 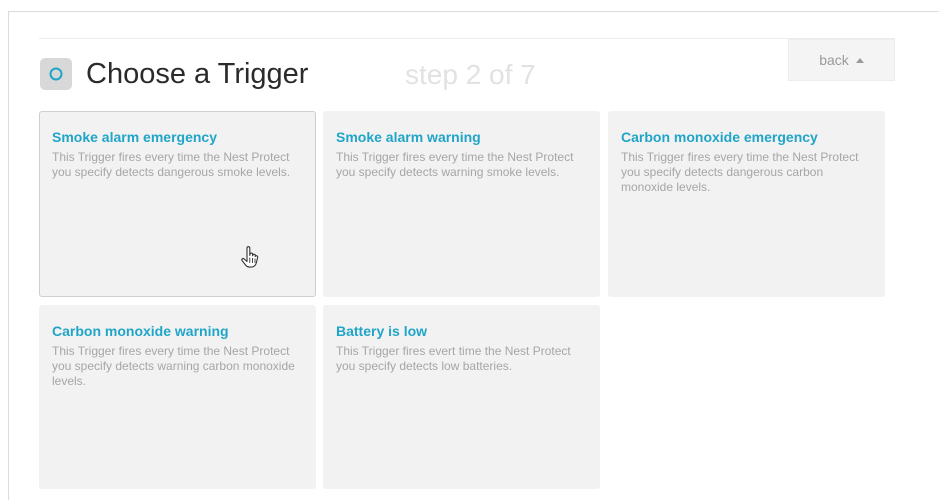 I want to click on trigger-card-title: Carbon monoxide warning, so click(x=140, y=331).